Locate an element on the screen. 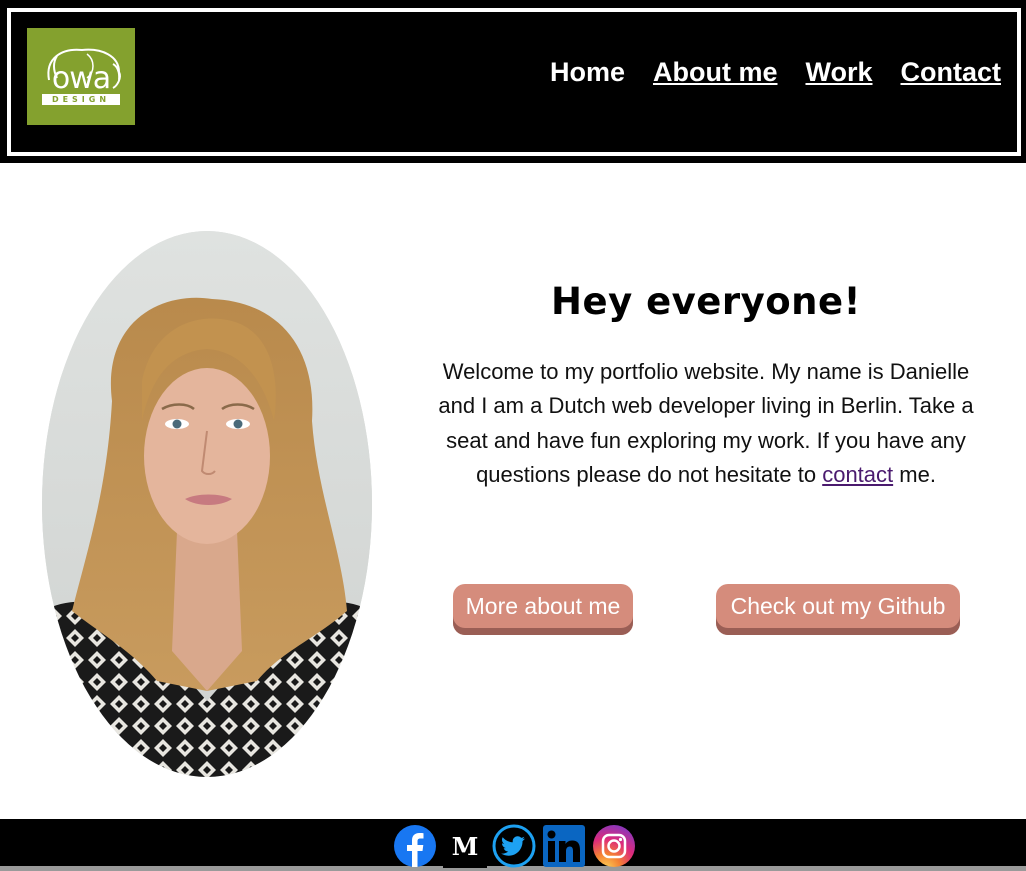 This screenshot has width=1026, height=871. nav-about-me: About me is located at coordinates (715, 72).